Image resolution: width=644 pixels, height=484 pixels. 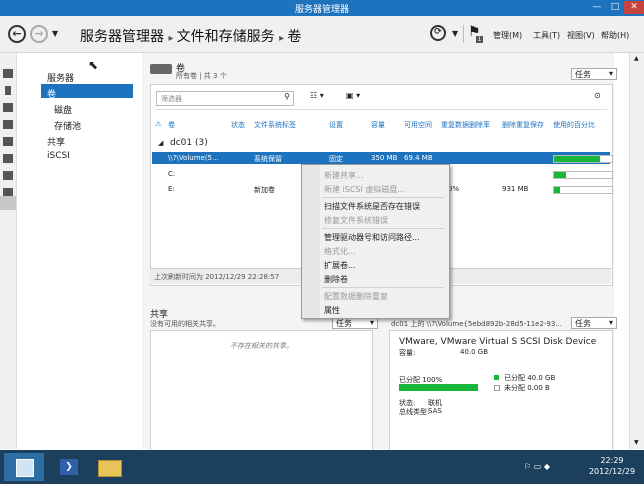 I want to click on sidebar-item-servers: 服务器, so click(x=60, y=77).